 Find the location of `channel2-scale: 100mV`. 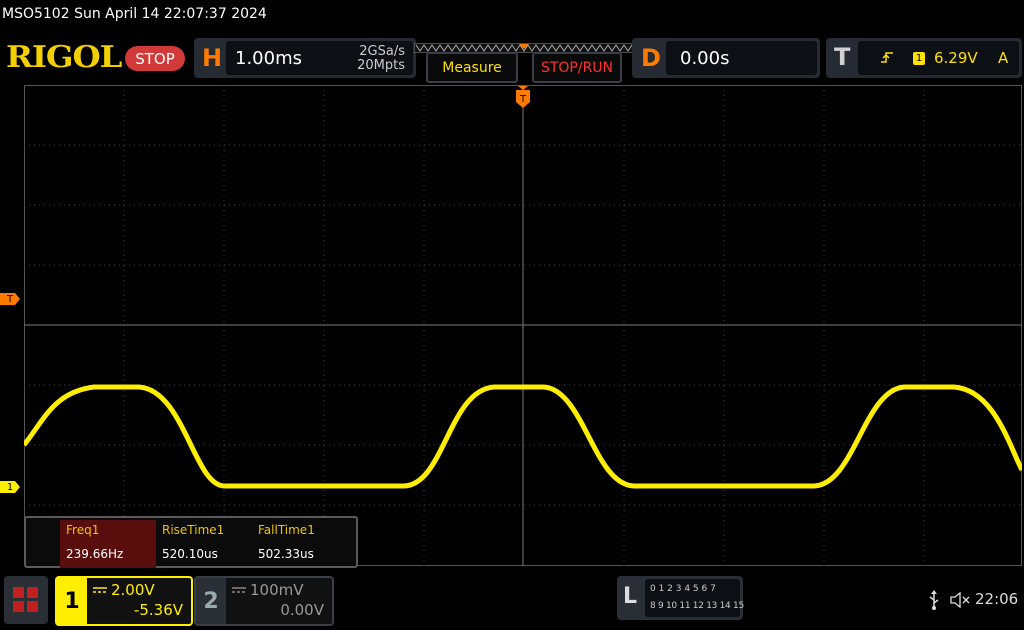

channel2-scale: 100mV is located at coordinates (277, 590).